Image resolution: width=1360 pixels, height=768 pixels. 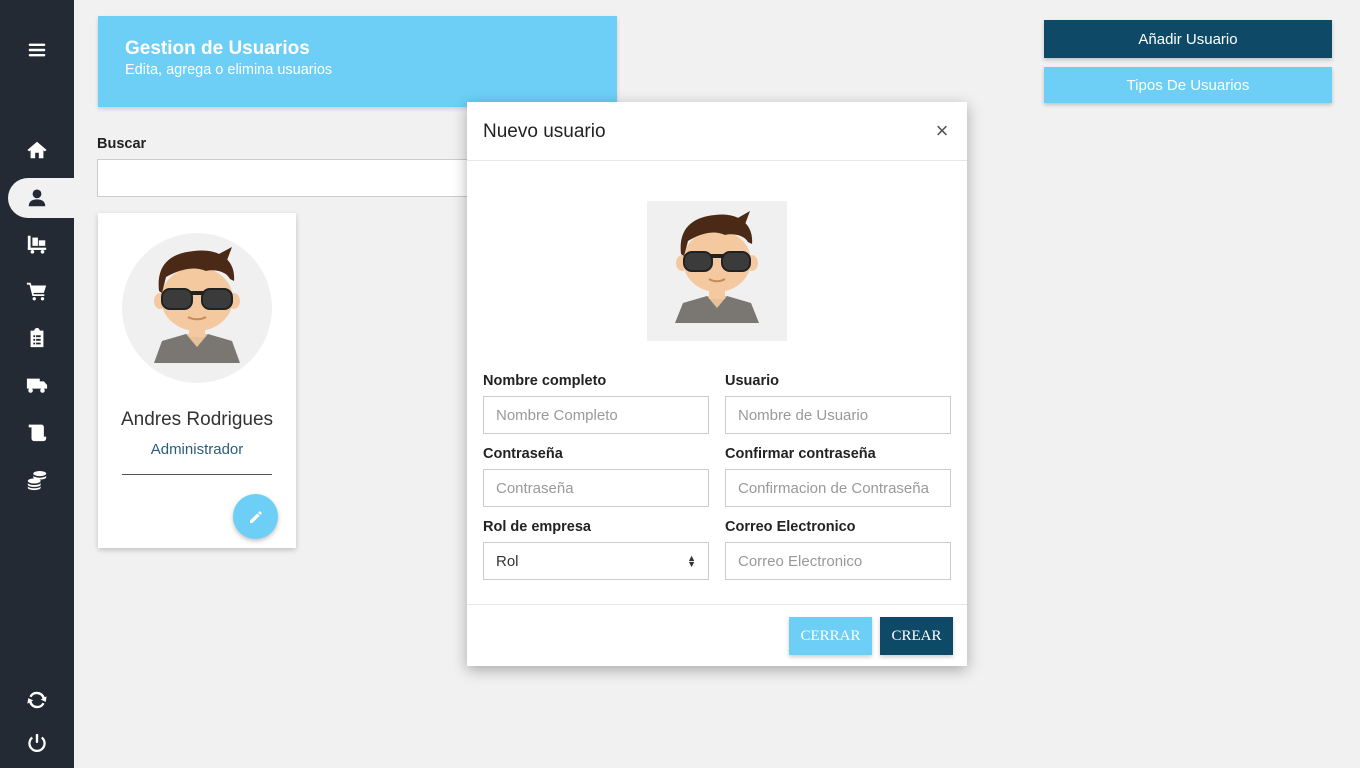 What do you see at coordinates (838, 561) in the screenshot?
I see `email-field` at bounding box center [838, 561].